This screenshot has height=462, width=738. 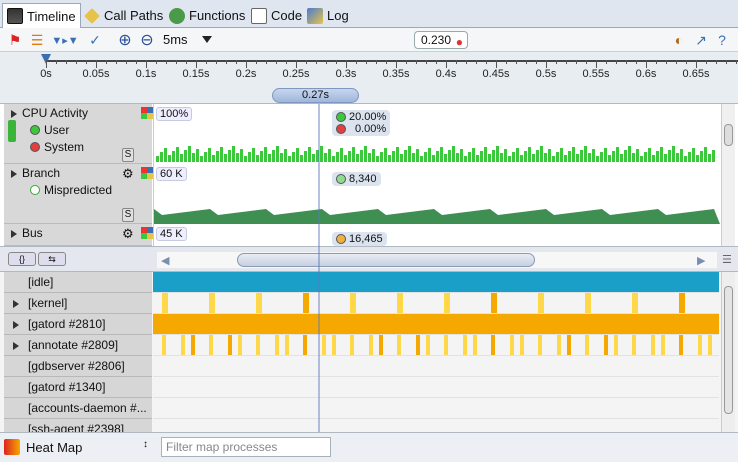 I want to click on tab-call-paths: Call Paths, so click(x=123, y=15).